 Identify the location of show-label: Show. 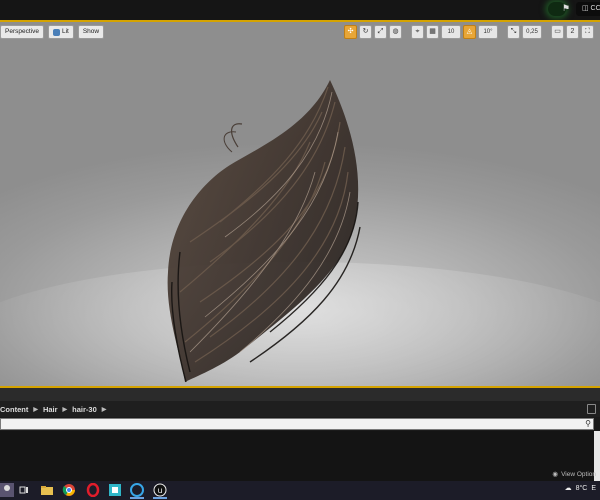
(91, 31).